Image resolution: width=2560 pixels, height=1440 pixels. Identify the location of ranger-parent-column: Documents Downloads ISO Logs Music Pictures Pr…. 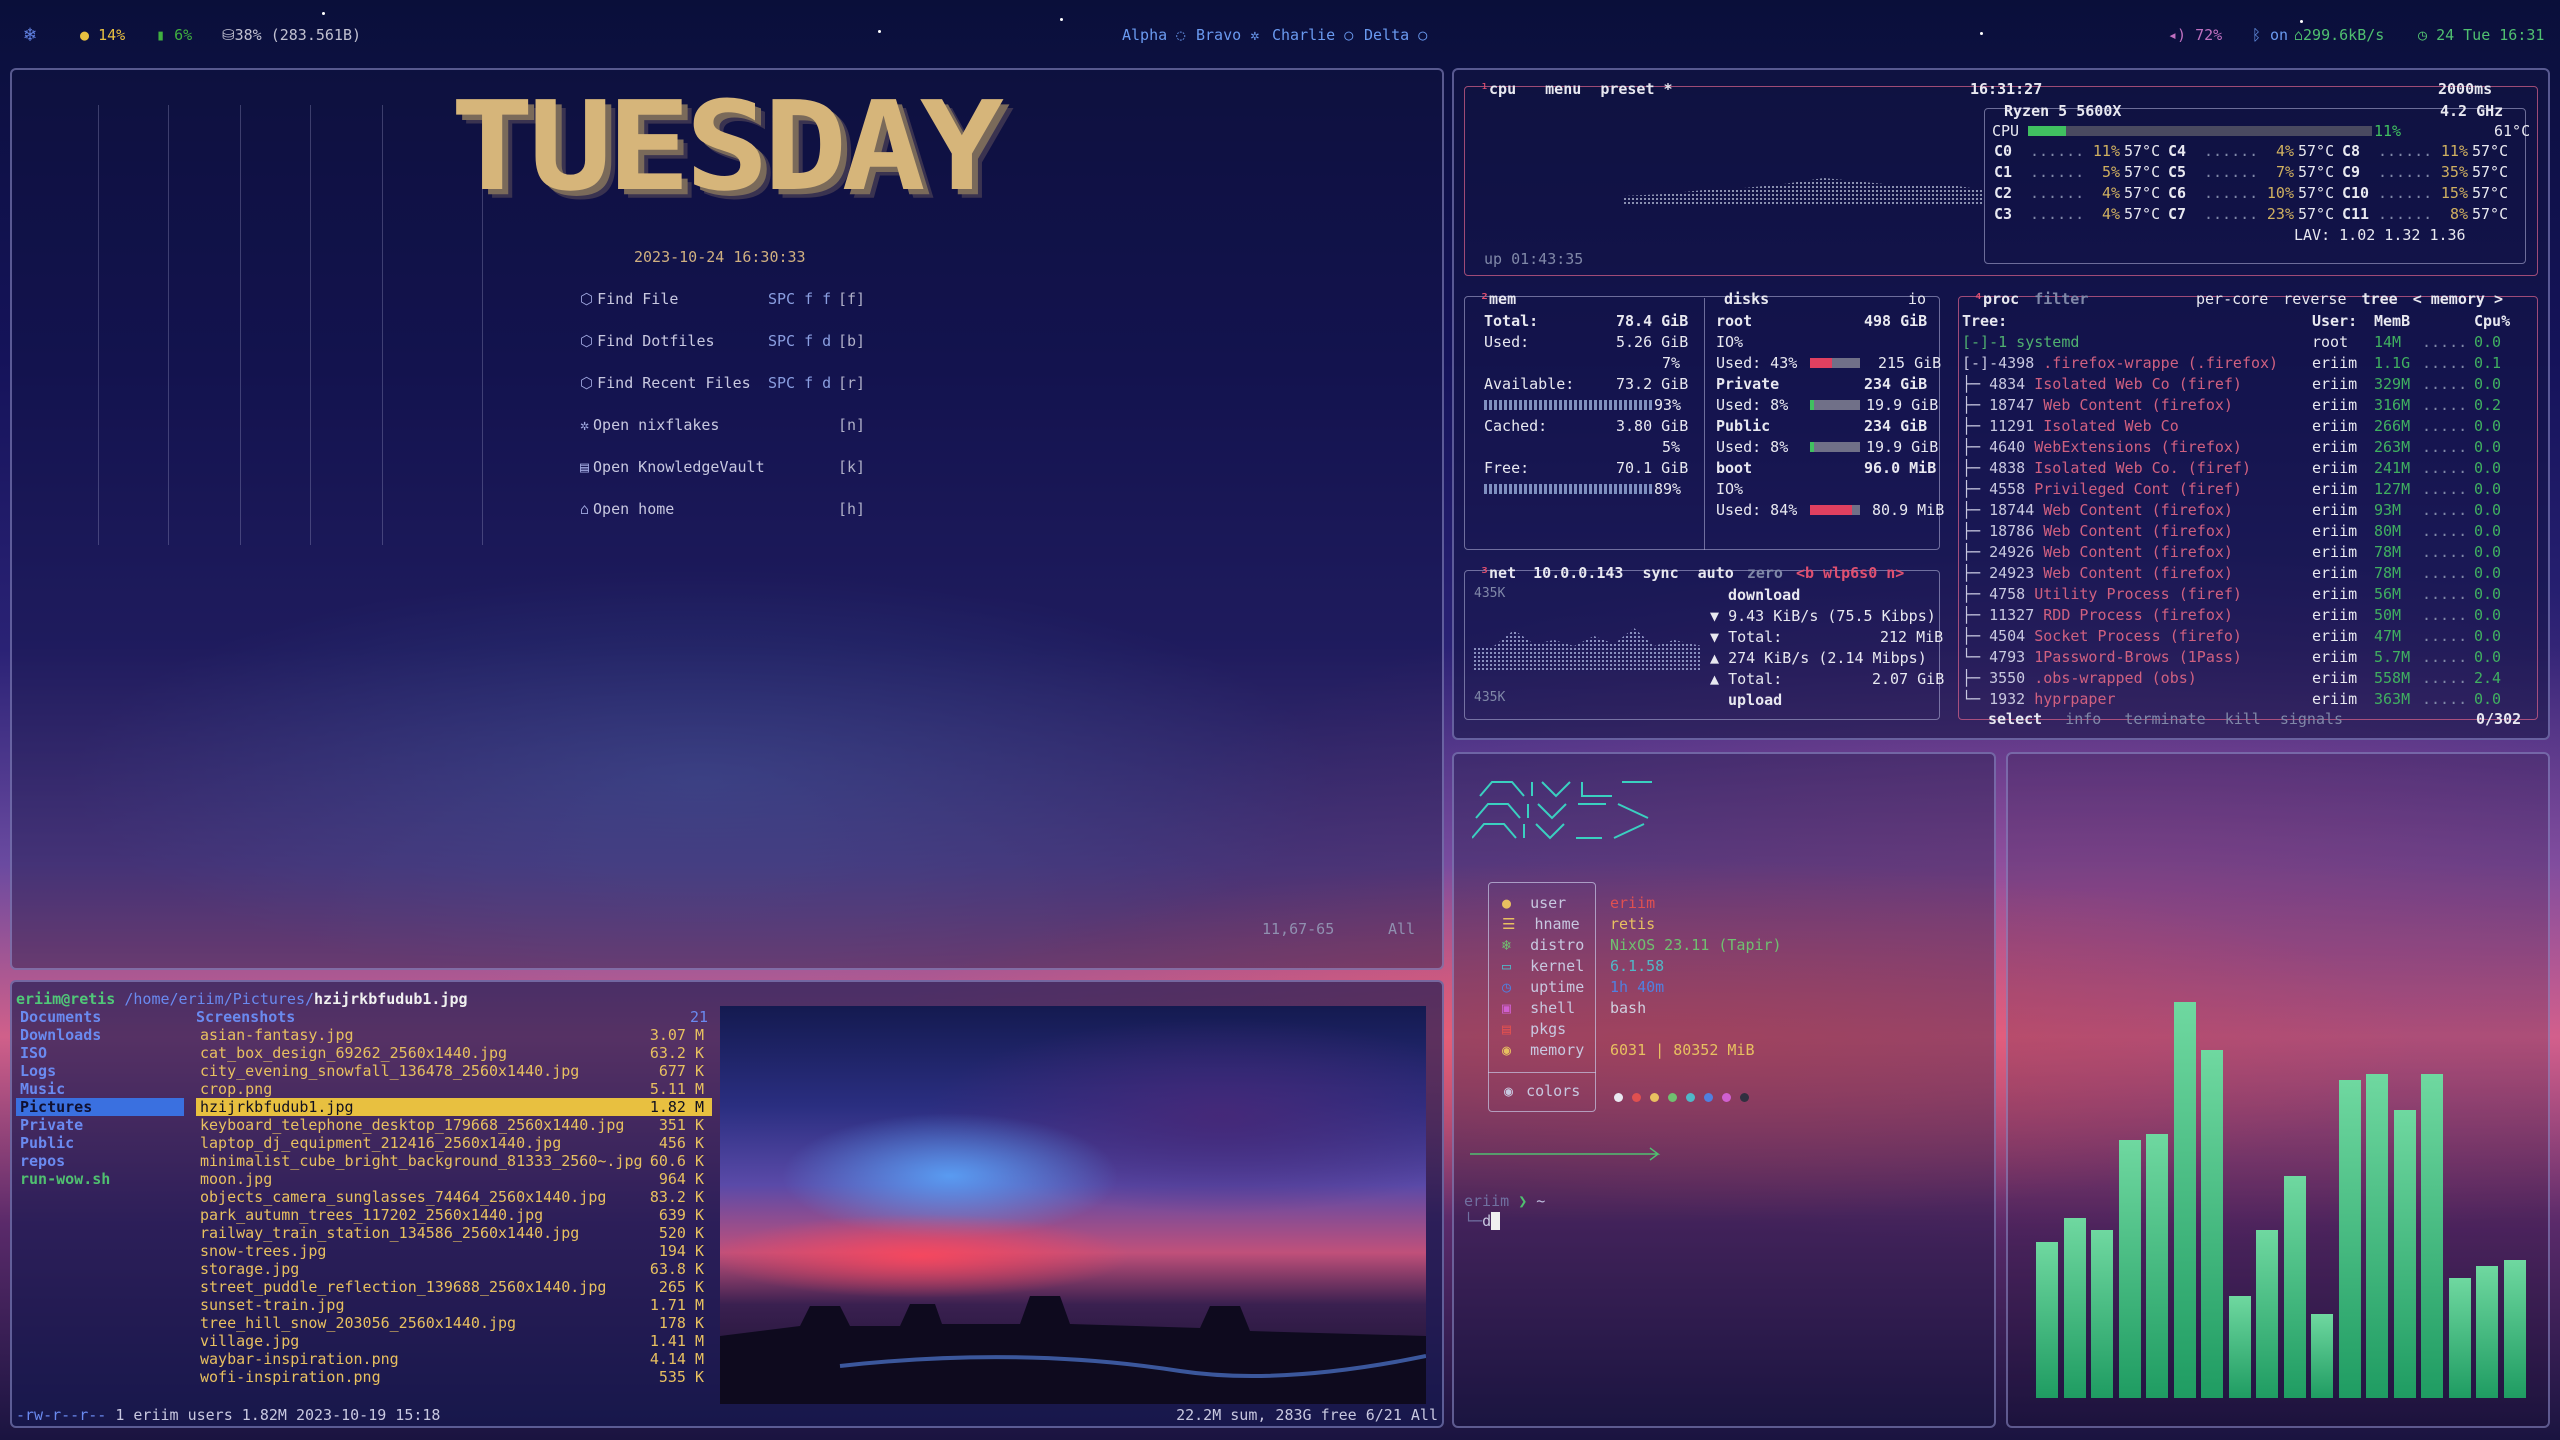
(100, 1098).